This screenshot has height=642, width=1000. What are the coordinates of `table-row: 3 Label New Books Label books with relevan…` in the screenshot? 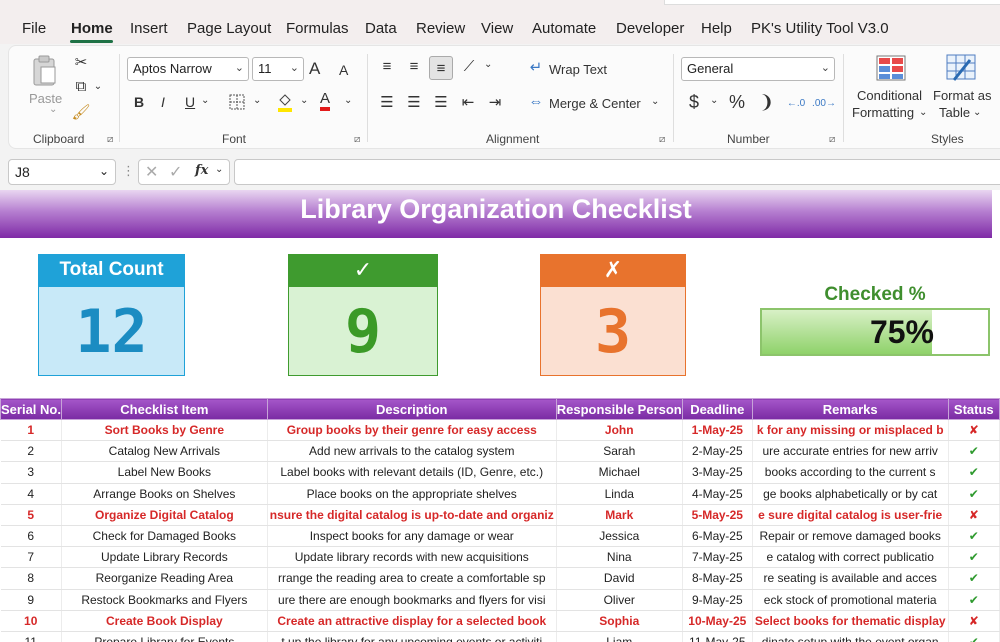 It's located at (500, 472).